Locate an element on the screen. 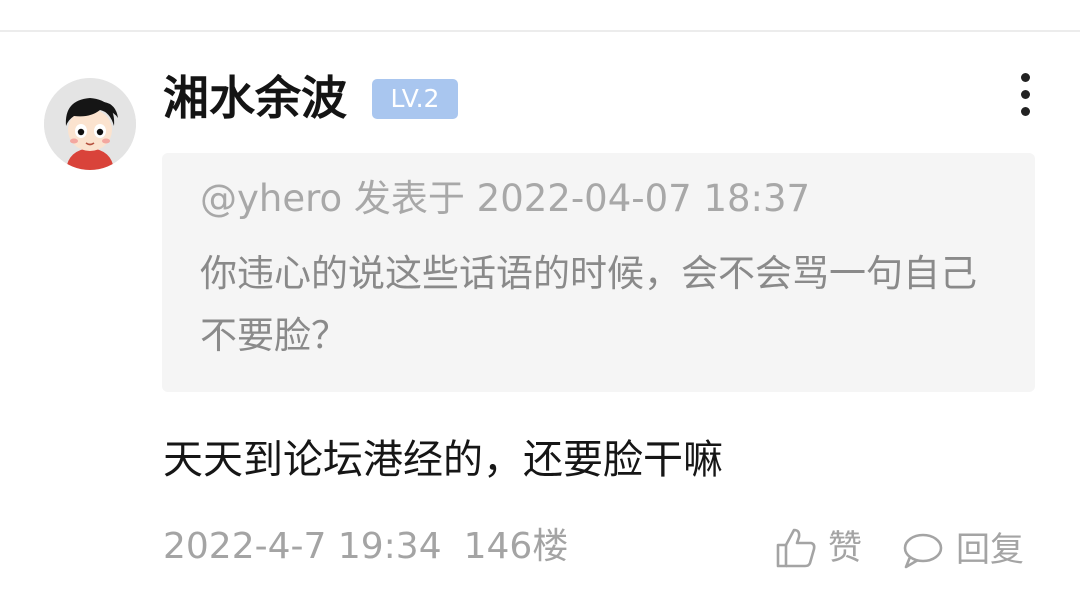 The image size is (1080, 597). reply-button: 回复 is located at coordinates (962, 550).